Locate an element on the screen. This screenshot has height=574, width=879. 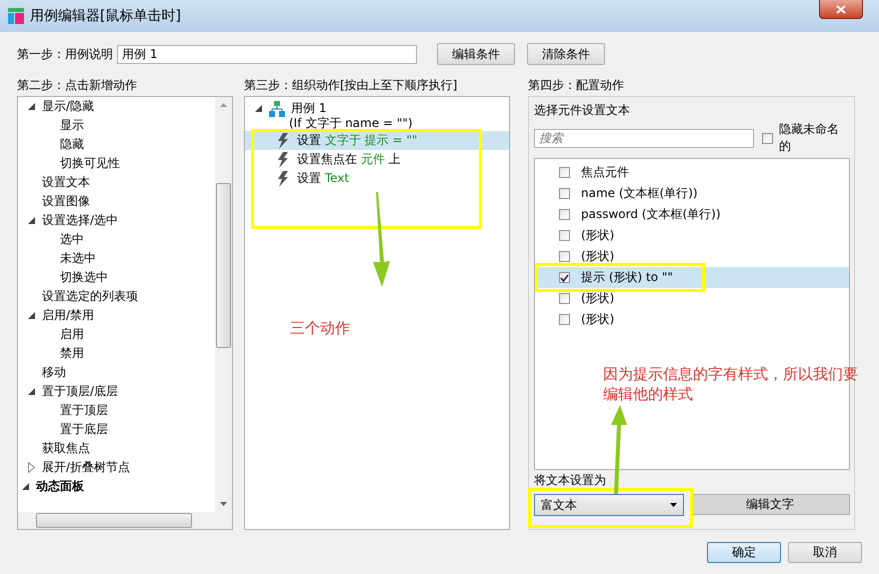
edit-text-button: 编辑文字 is located at coordinates (770, 504).